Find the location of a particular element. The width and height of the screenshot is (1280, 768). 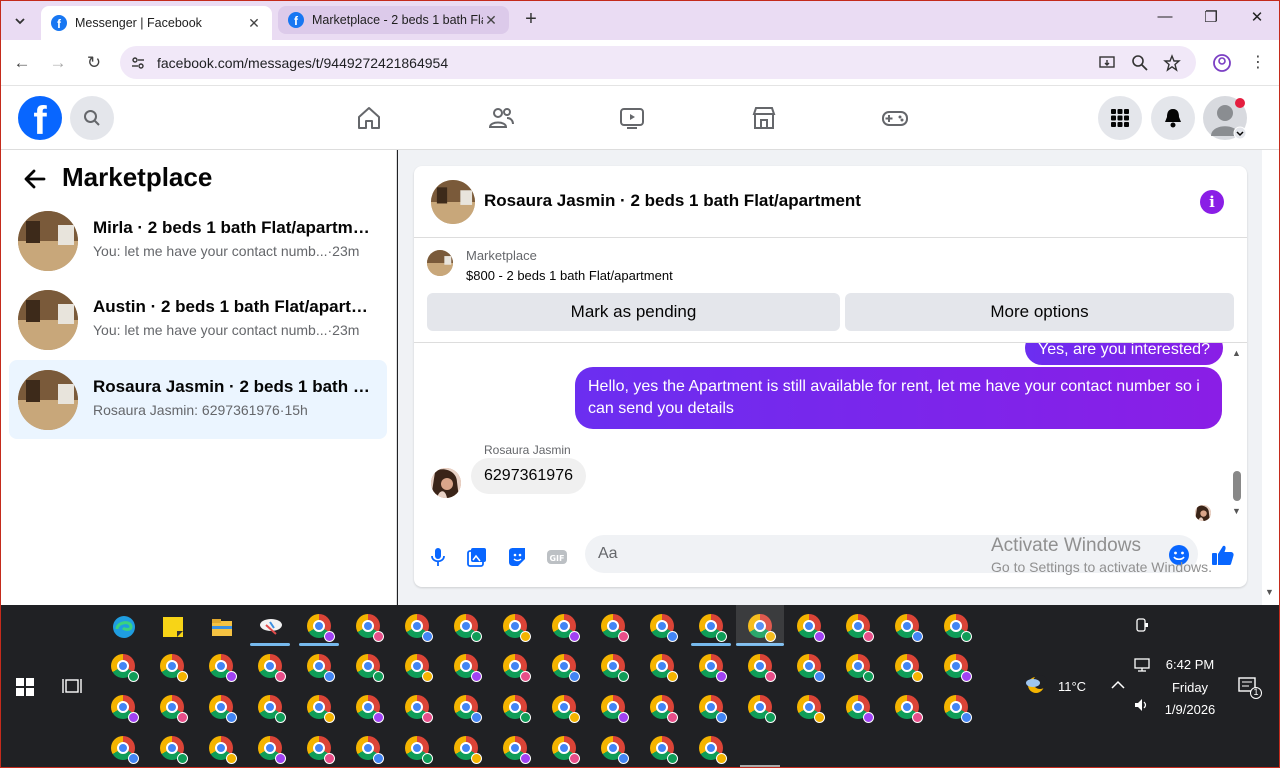

volume-icon is located at coordinates (1142, 705).